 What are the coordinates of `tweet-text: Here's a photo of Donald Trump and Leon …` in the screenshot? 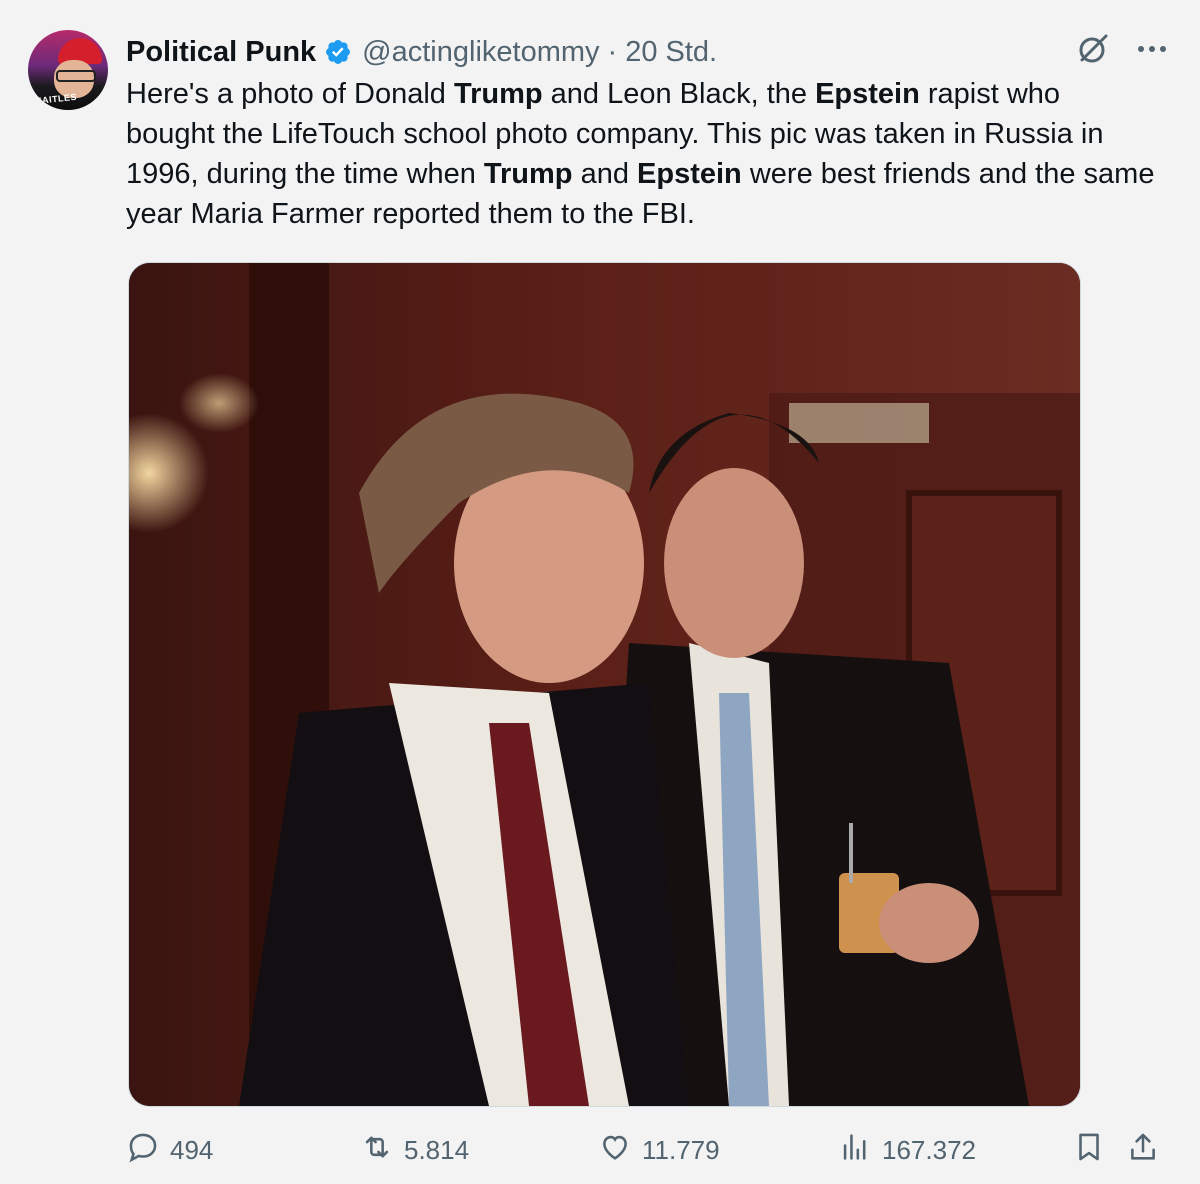 It's located at (641, 154).